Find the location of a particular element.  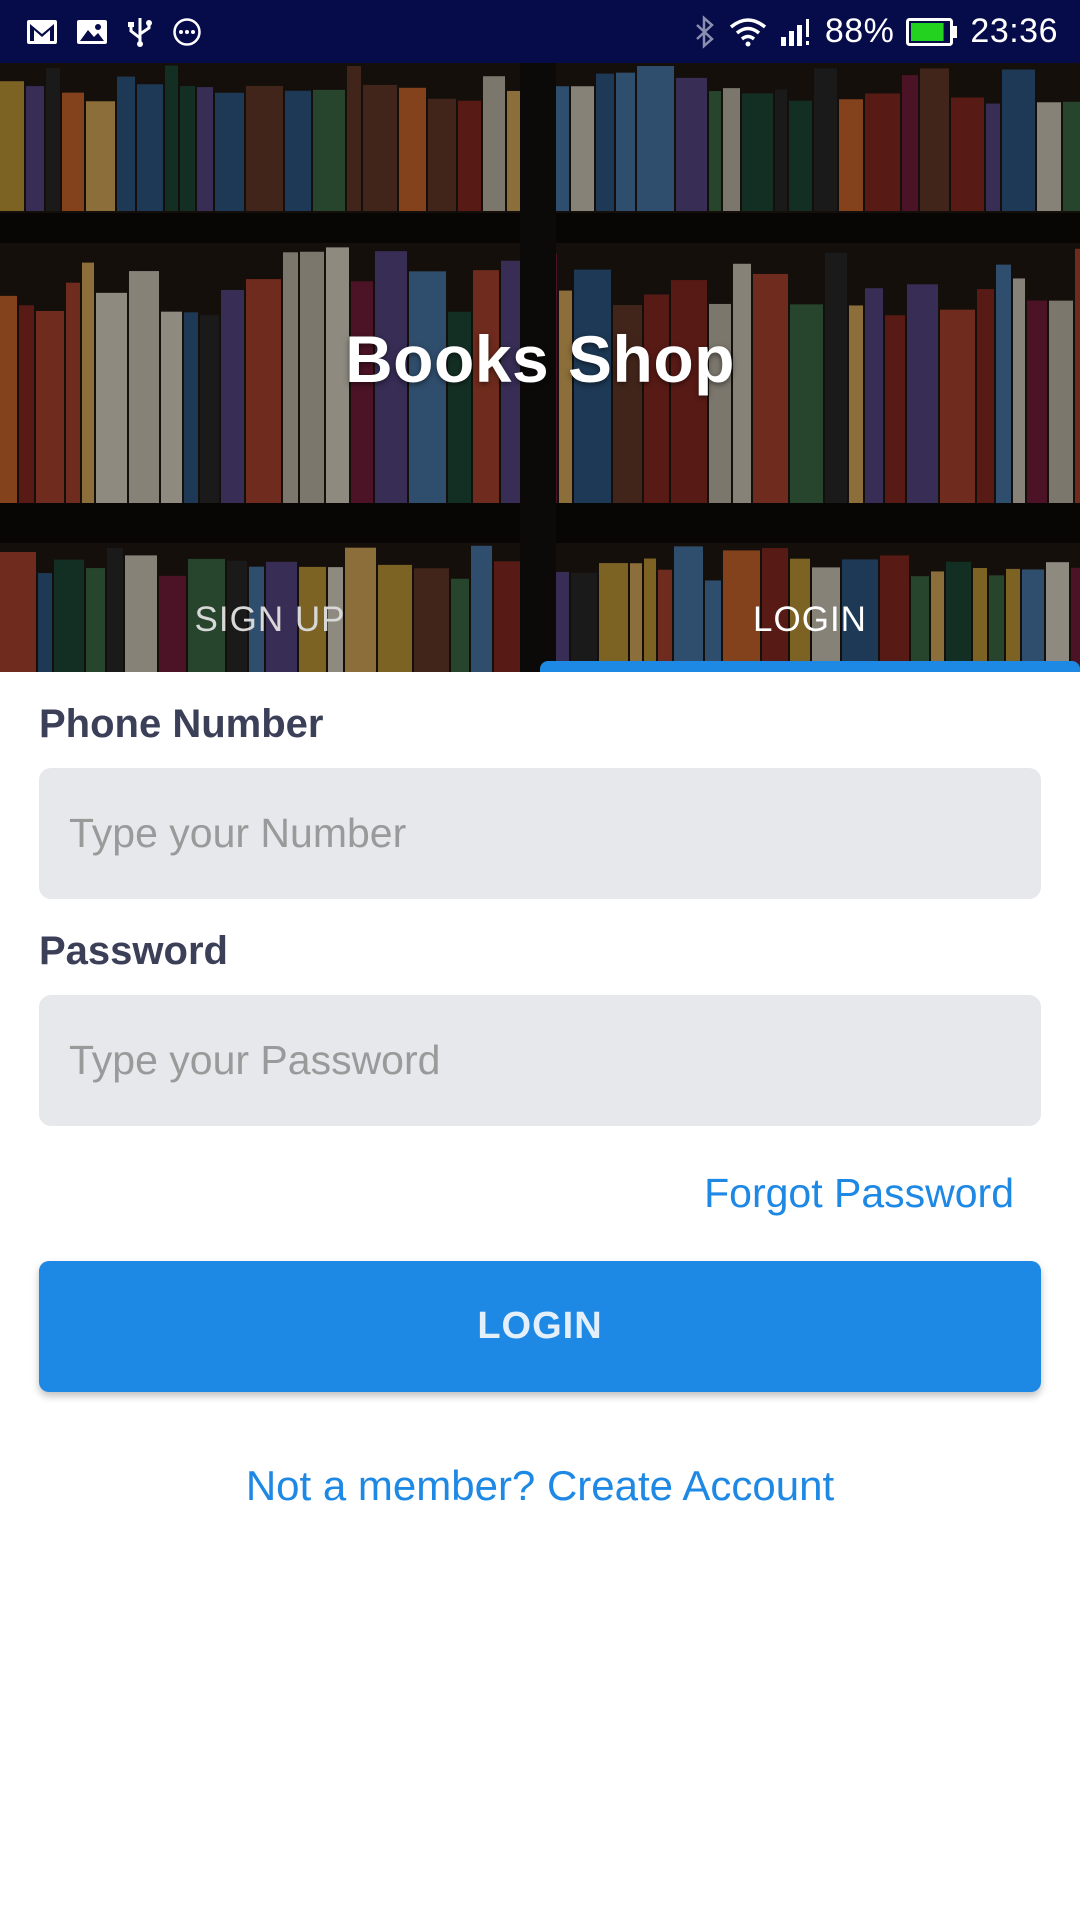

battery-percent: 88% is located at coordinates (859, 31).